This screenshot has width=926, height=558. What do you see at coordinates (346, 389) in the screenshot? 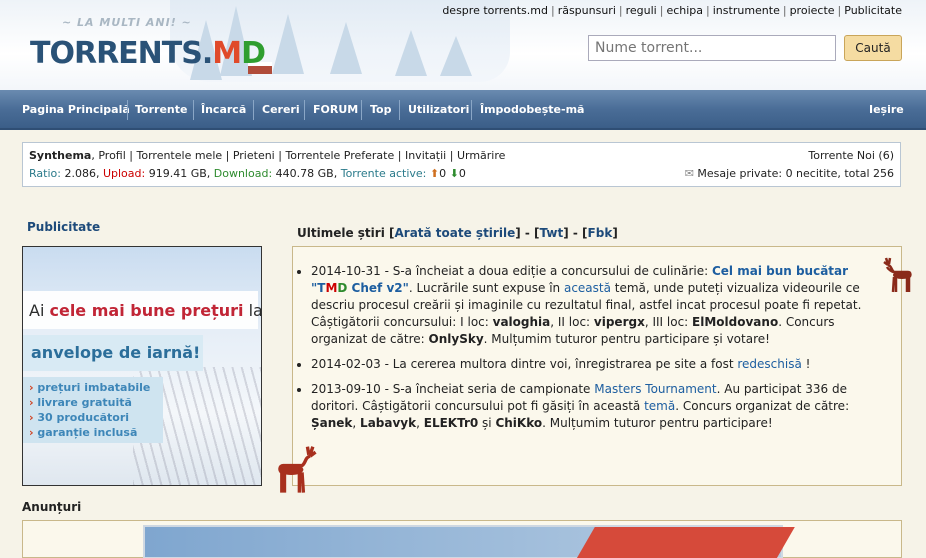
I see `news-date: 2013-09-10` at bounding box center [346, 389].